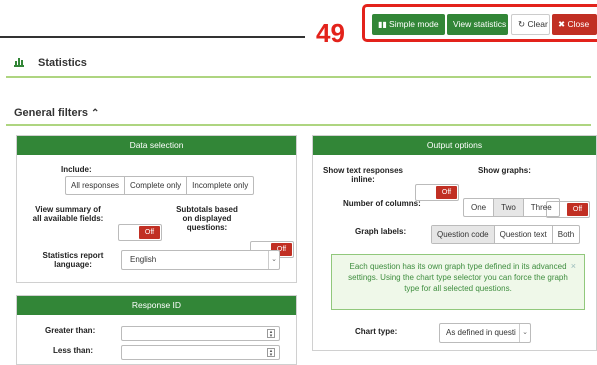  Describe the element at coordinates (298, 125) in the screenshot. I see `filters-divider` at that location.